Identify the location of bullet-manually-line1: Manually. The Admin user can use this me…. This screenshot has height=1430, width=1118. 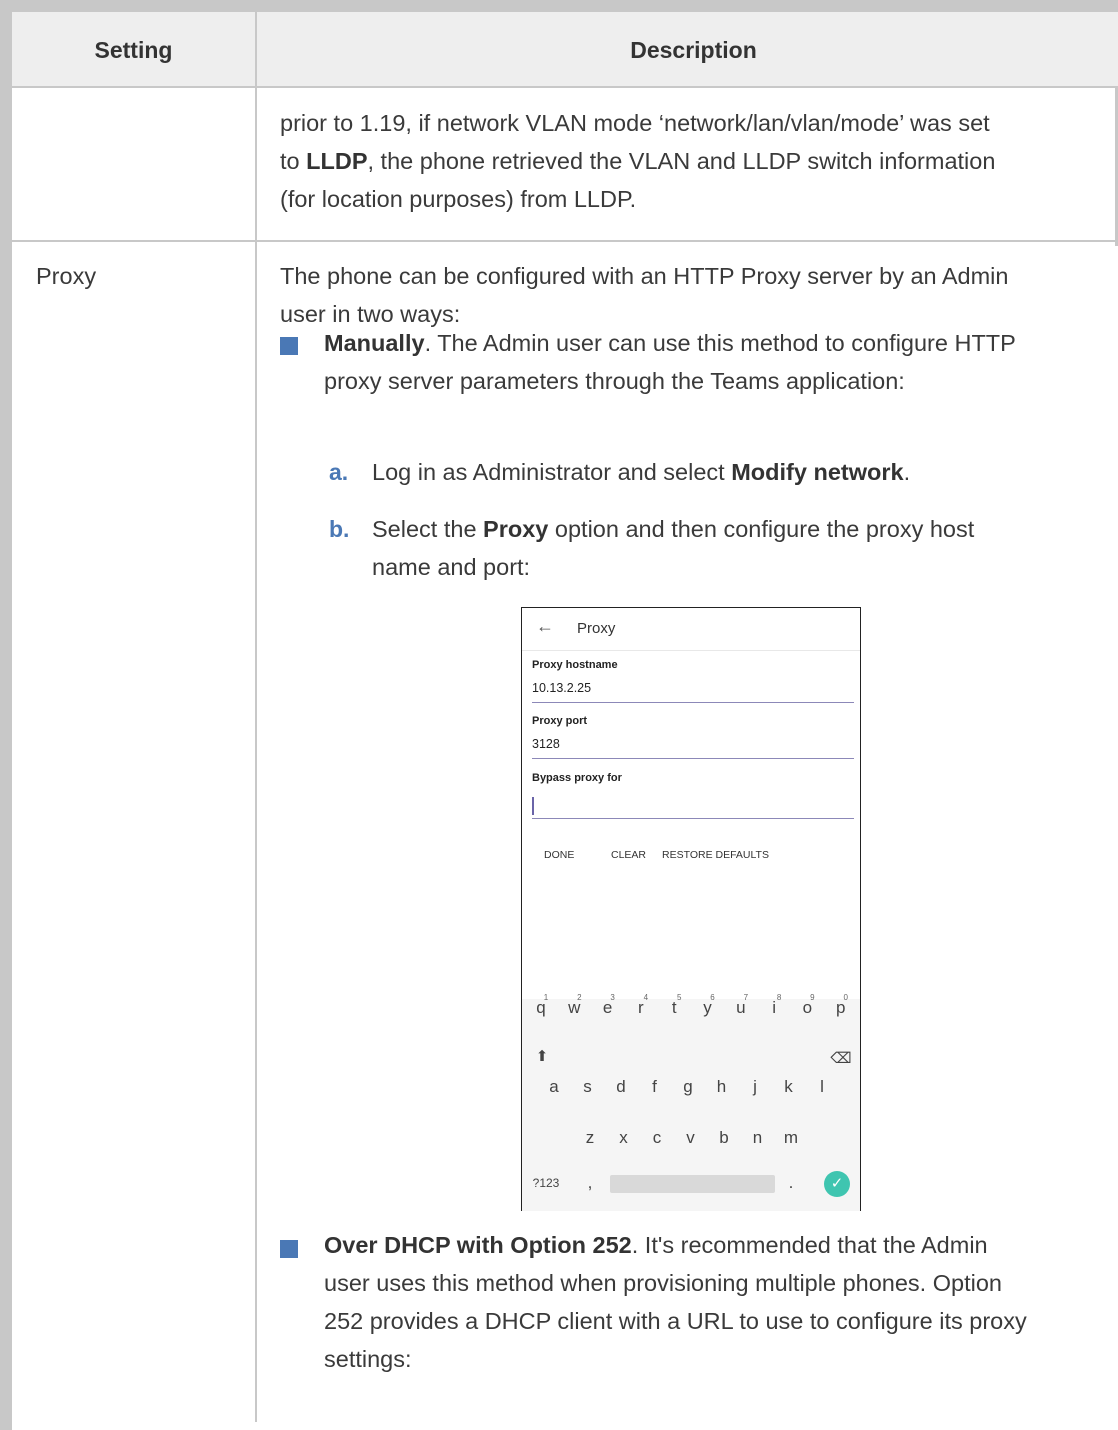
(670, 343).